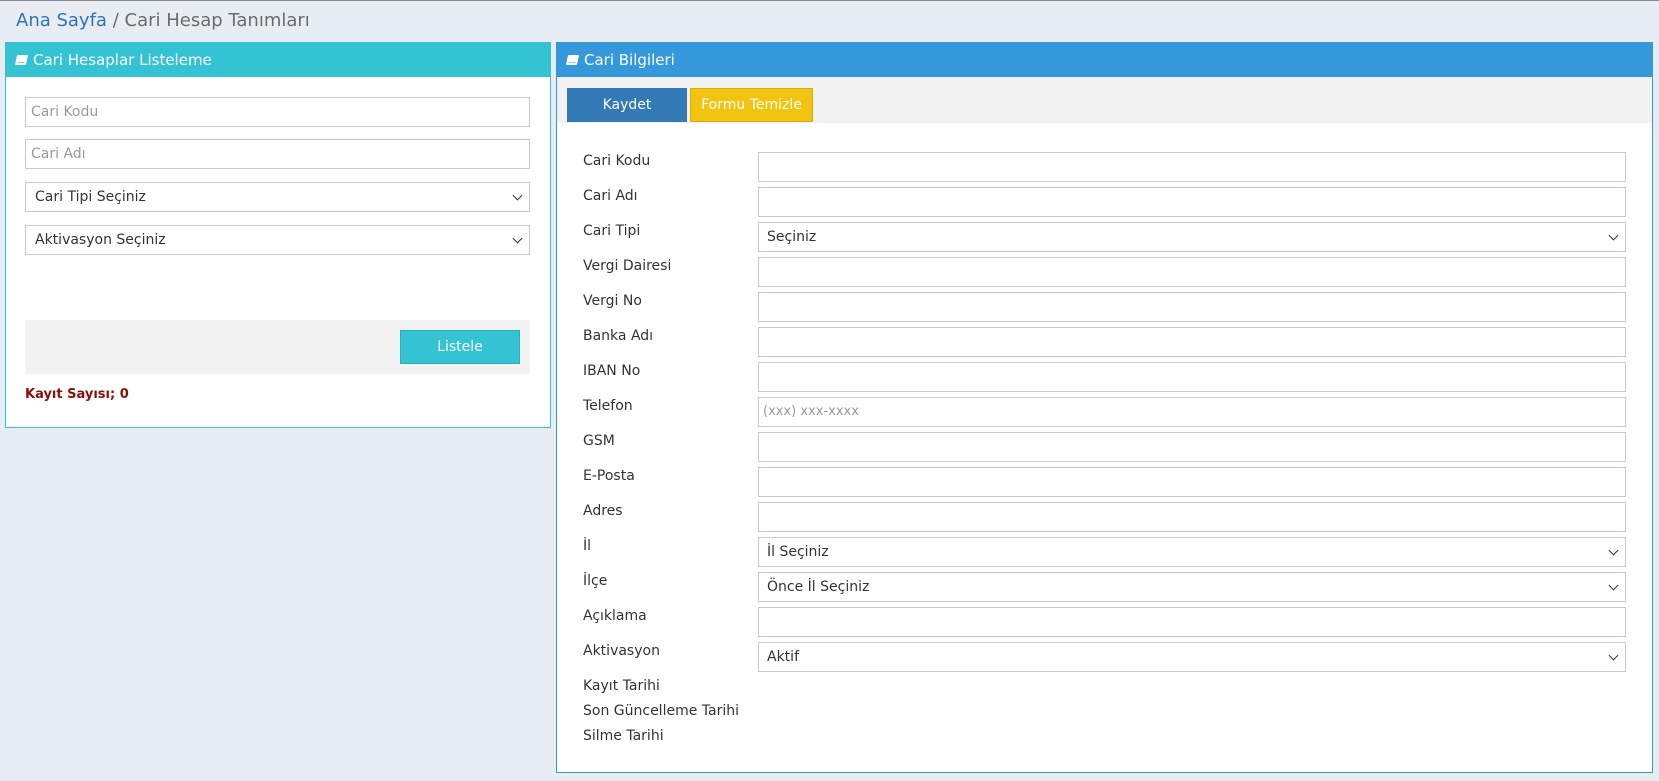  What do you see at coordinates (818, 587) in the screenshot?
I see `ilce-value: Önce İl Seçiniz` at bounding box center [818, 587].